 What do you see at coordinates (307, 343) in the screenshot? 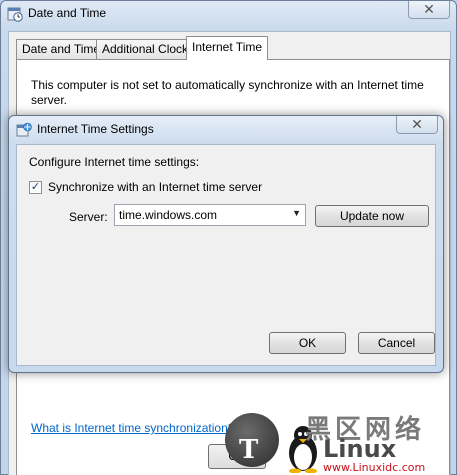
I see `dialog-ok-button: OK` at bounding box center [307, 343].